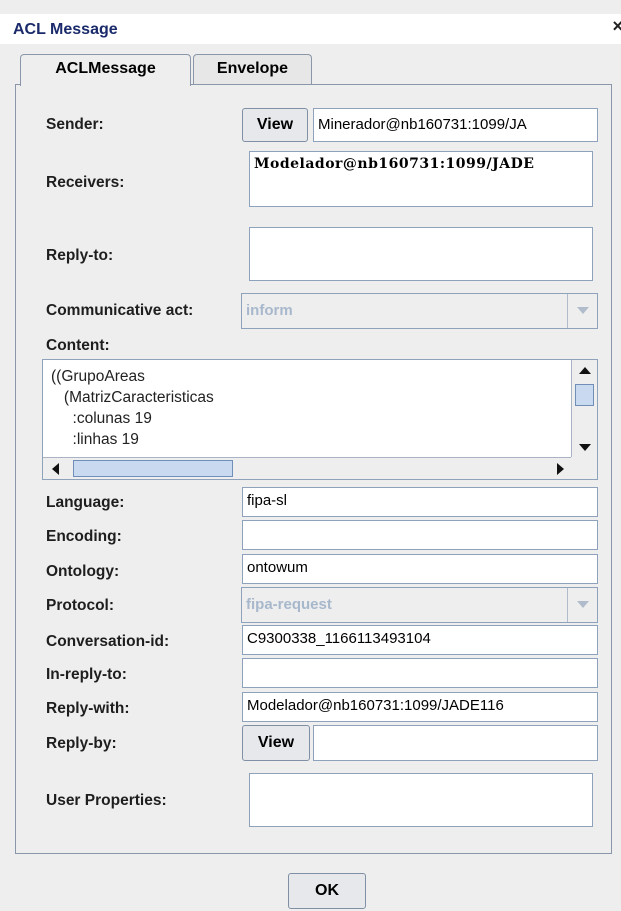 Image resolution: width=621 pixels, height=911 pixels. Describe the element at coordinates (420, 673) in the screenshot. I see `in-reply-to-field` at that location.